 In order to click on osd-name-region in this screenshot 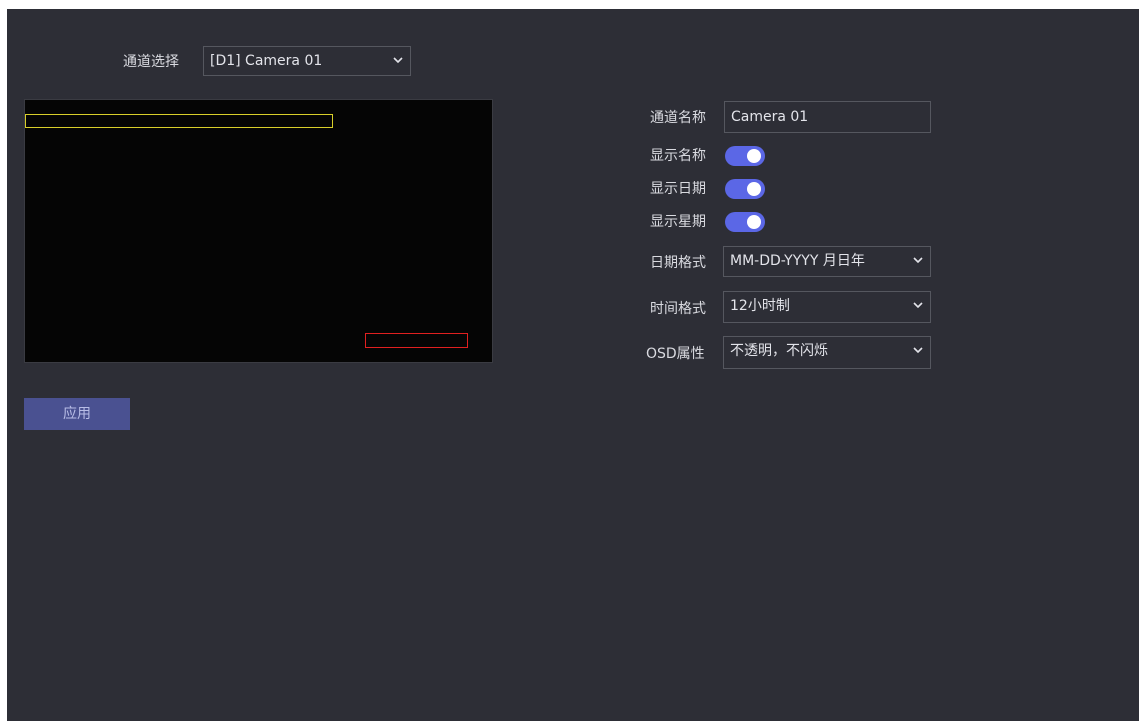, I will do `click(179, 121)`.